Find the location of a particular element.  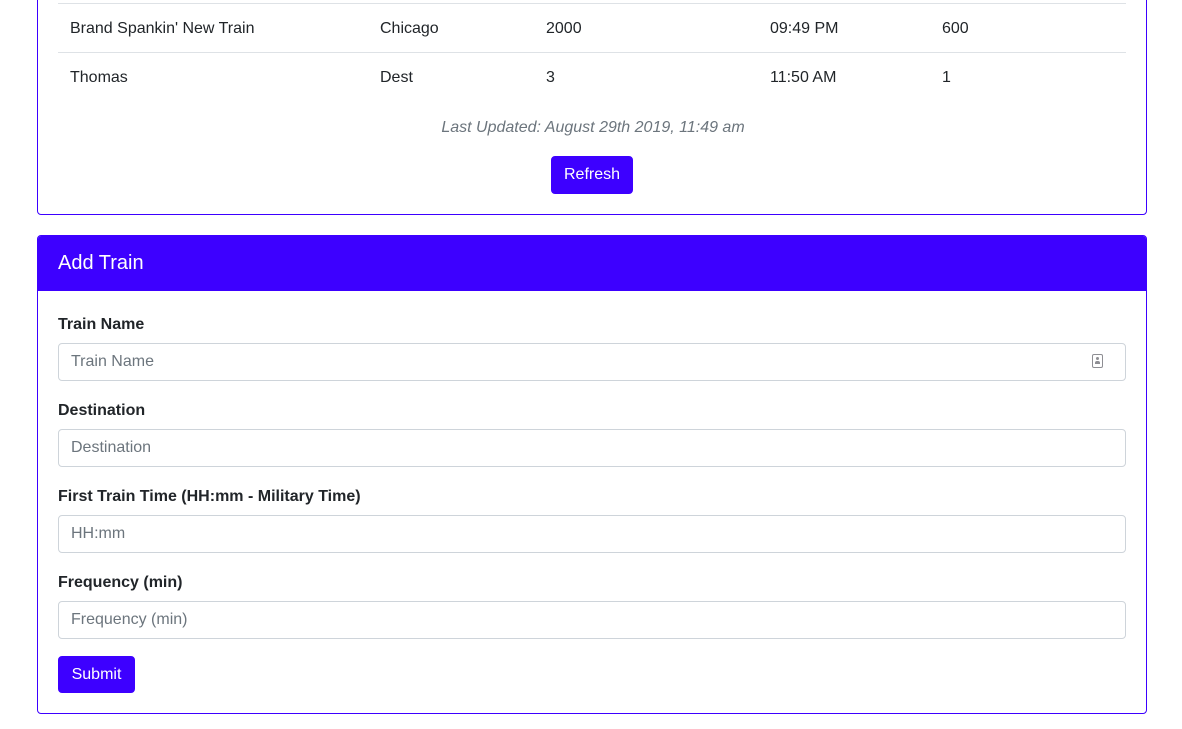

train-name-cell: Brand Spankin' New Train is located at coordinates (162, 28).